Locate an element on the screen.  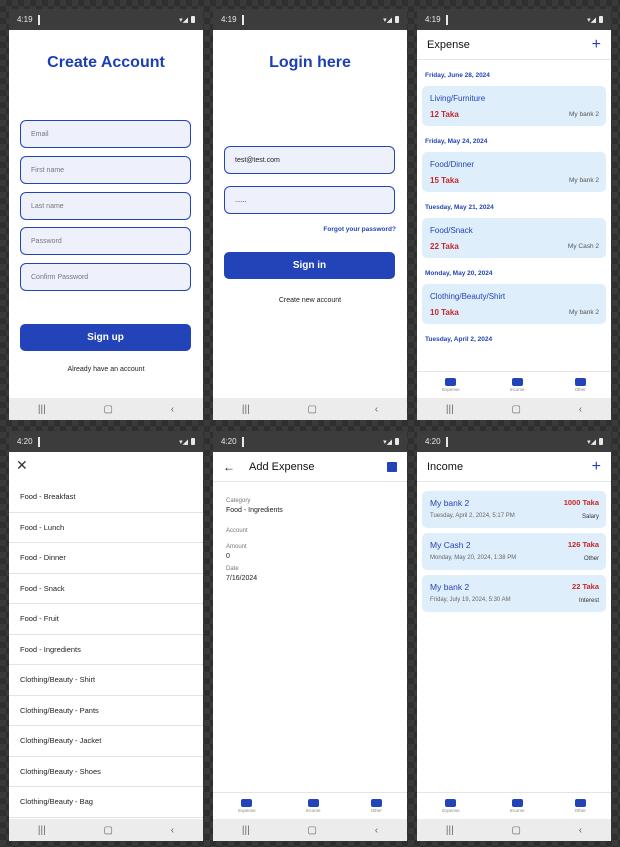
date-header: Friday, May 24, 2024 is located at coordinates (456, 141).